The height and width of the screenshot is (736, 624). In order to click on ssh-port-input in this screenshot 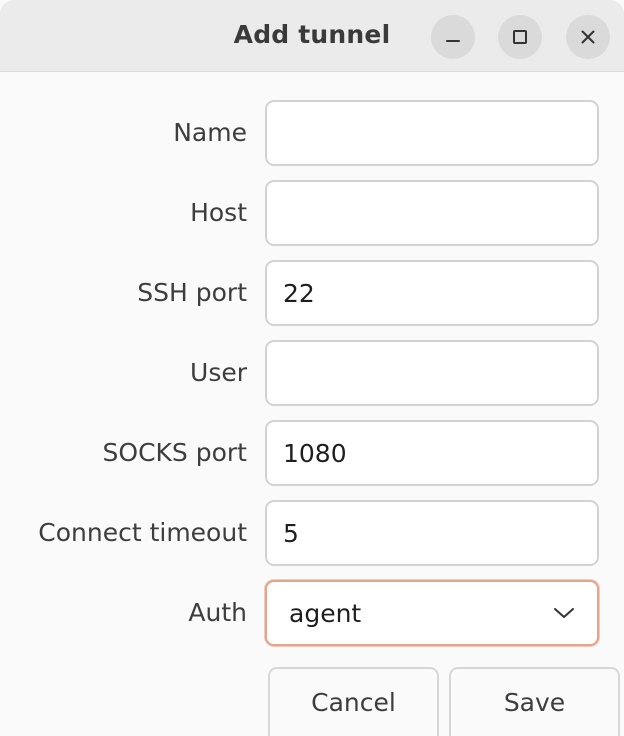, I will do `click(432, 293)`.